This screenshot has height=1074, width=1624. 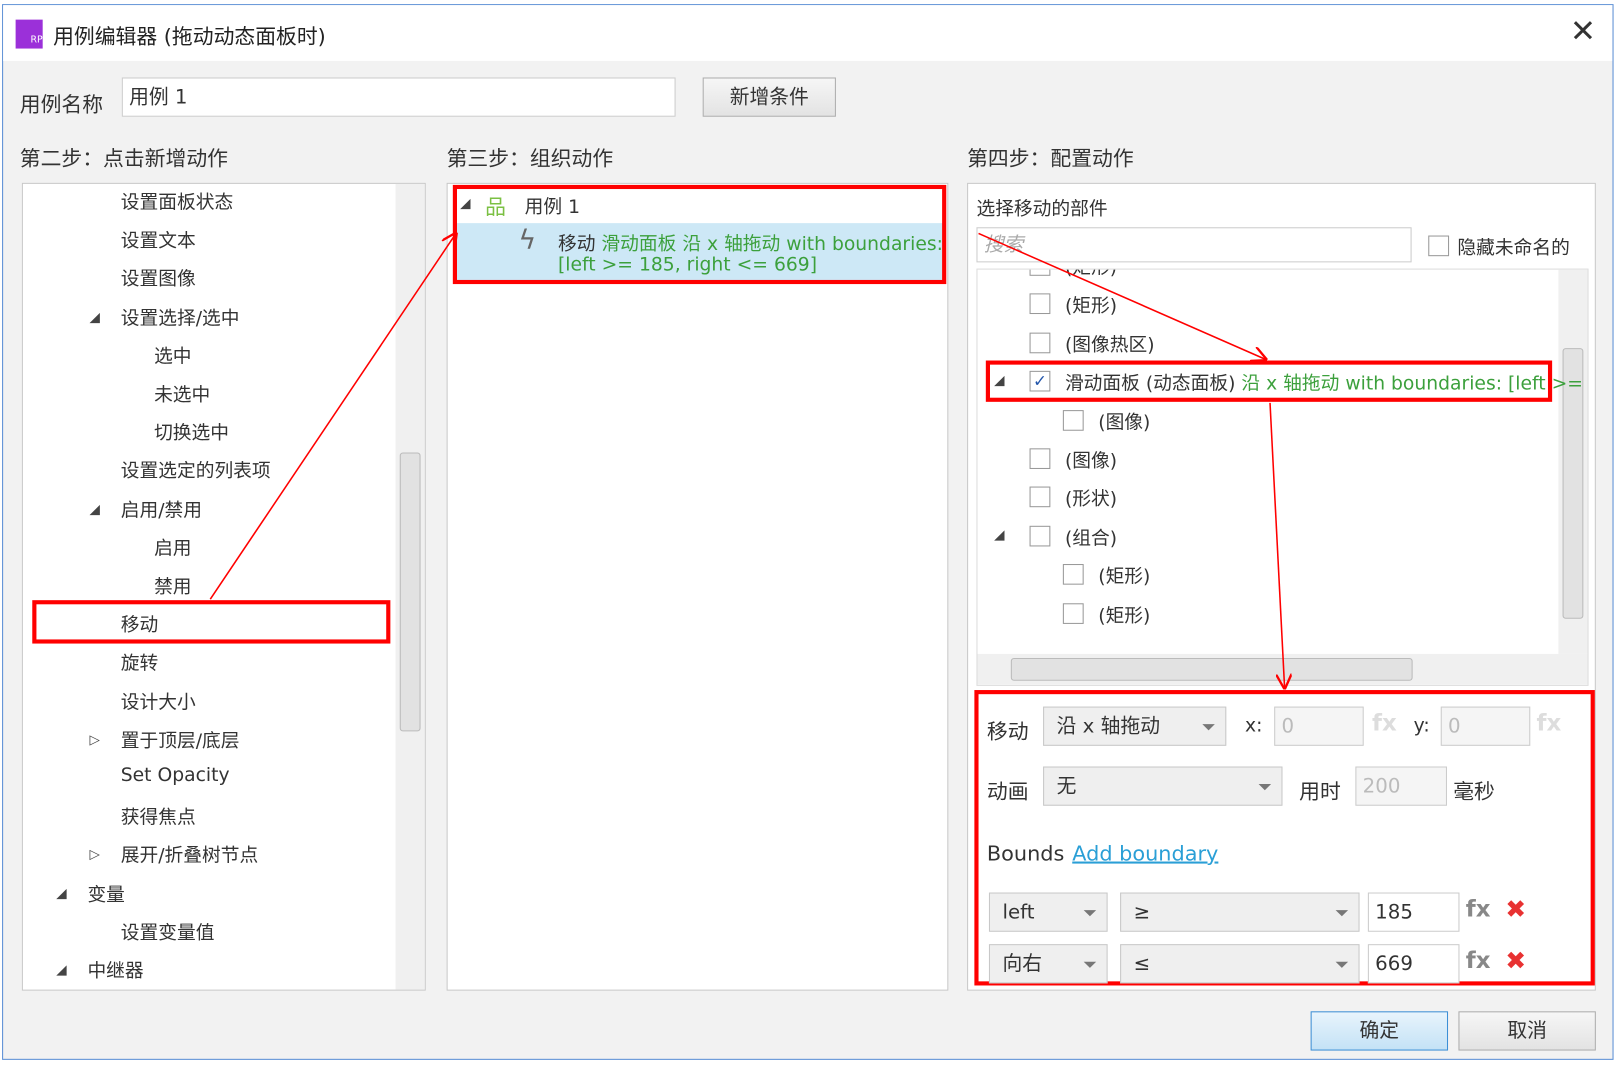 What do you see at coordinates (332, 416) in the screenshot?
I see `arrow-move-to-action` at bounding box center [332, 416].